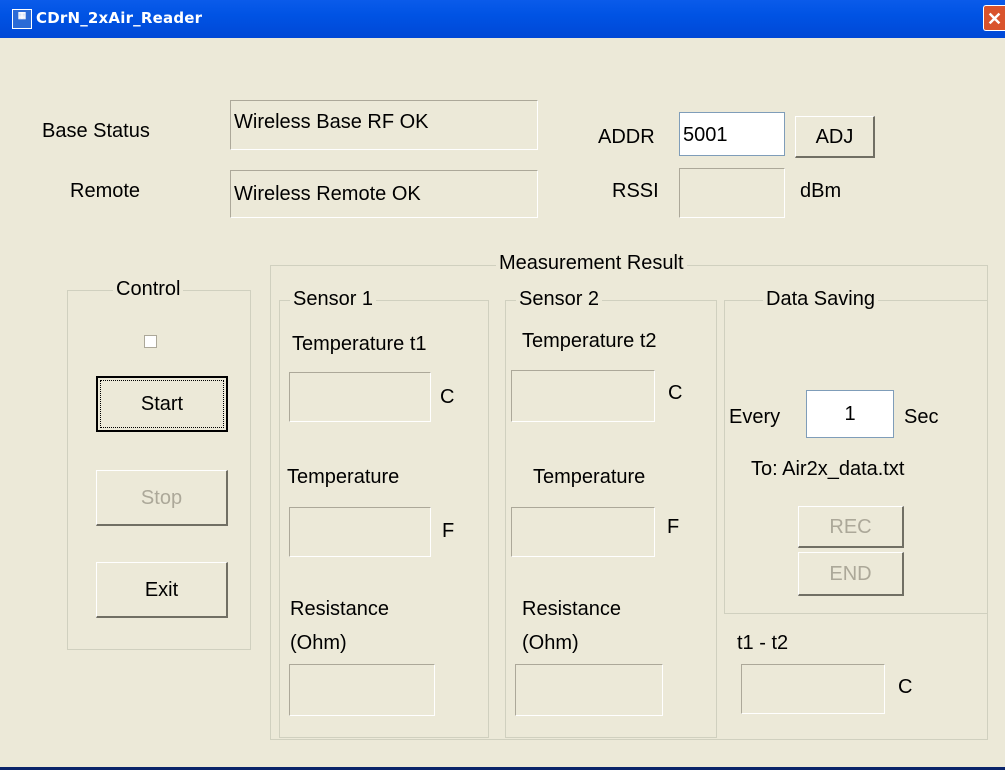  Describe the element at coordinates (589, 690) in the screenshot. I see `sensor2-resistance-field` at that location.